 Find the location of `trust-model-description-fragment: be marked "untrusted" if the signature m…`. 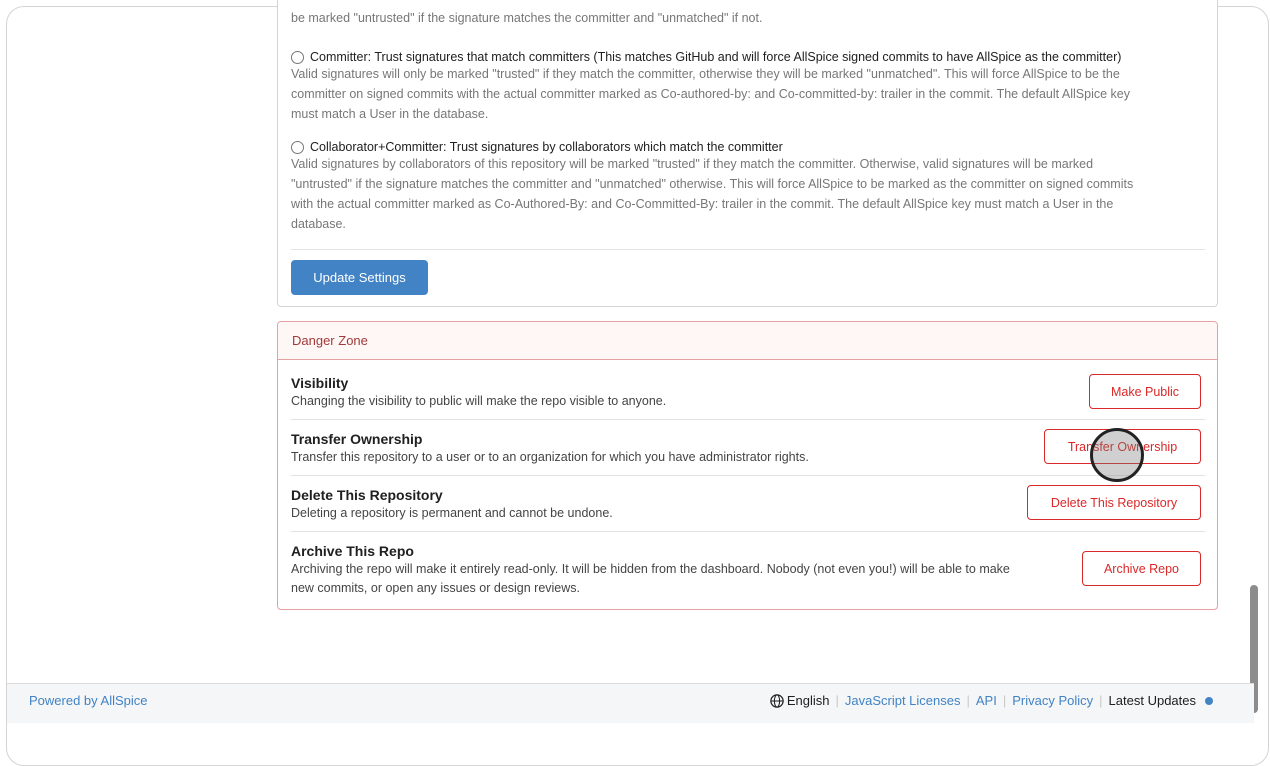

trust-model-description-fragment: be marked "untrusted" if the signature m… is located at coordinates (527, 18).